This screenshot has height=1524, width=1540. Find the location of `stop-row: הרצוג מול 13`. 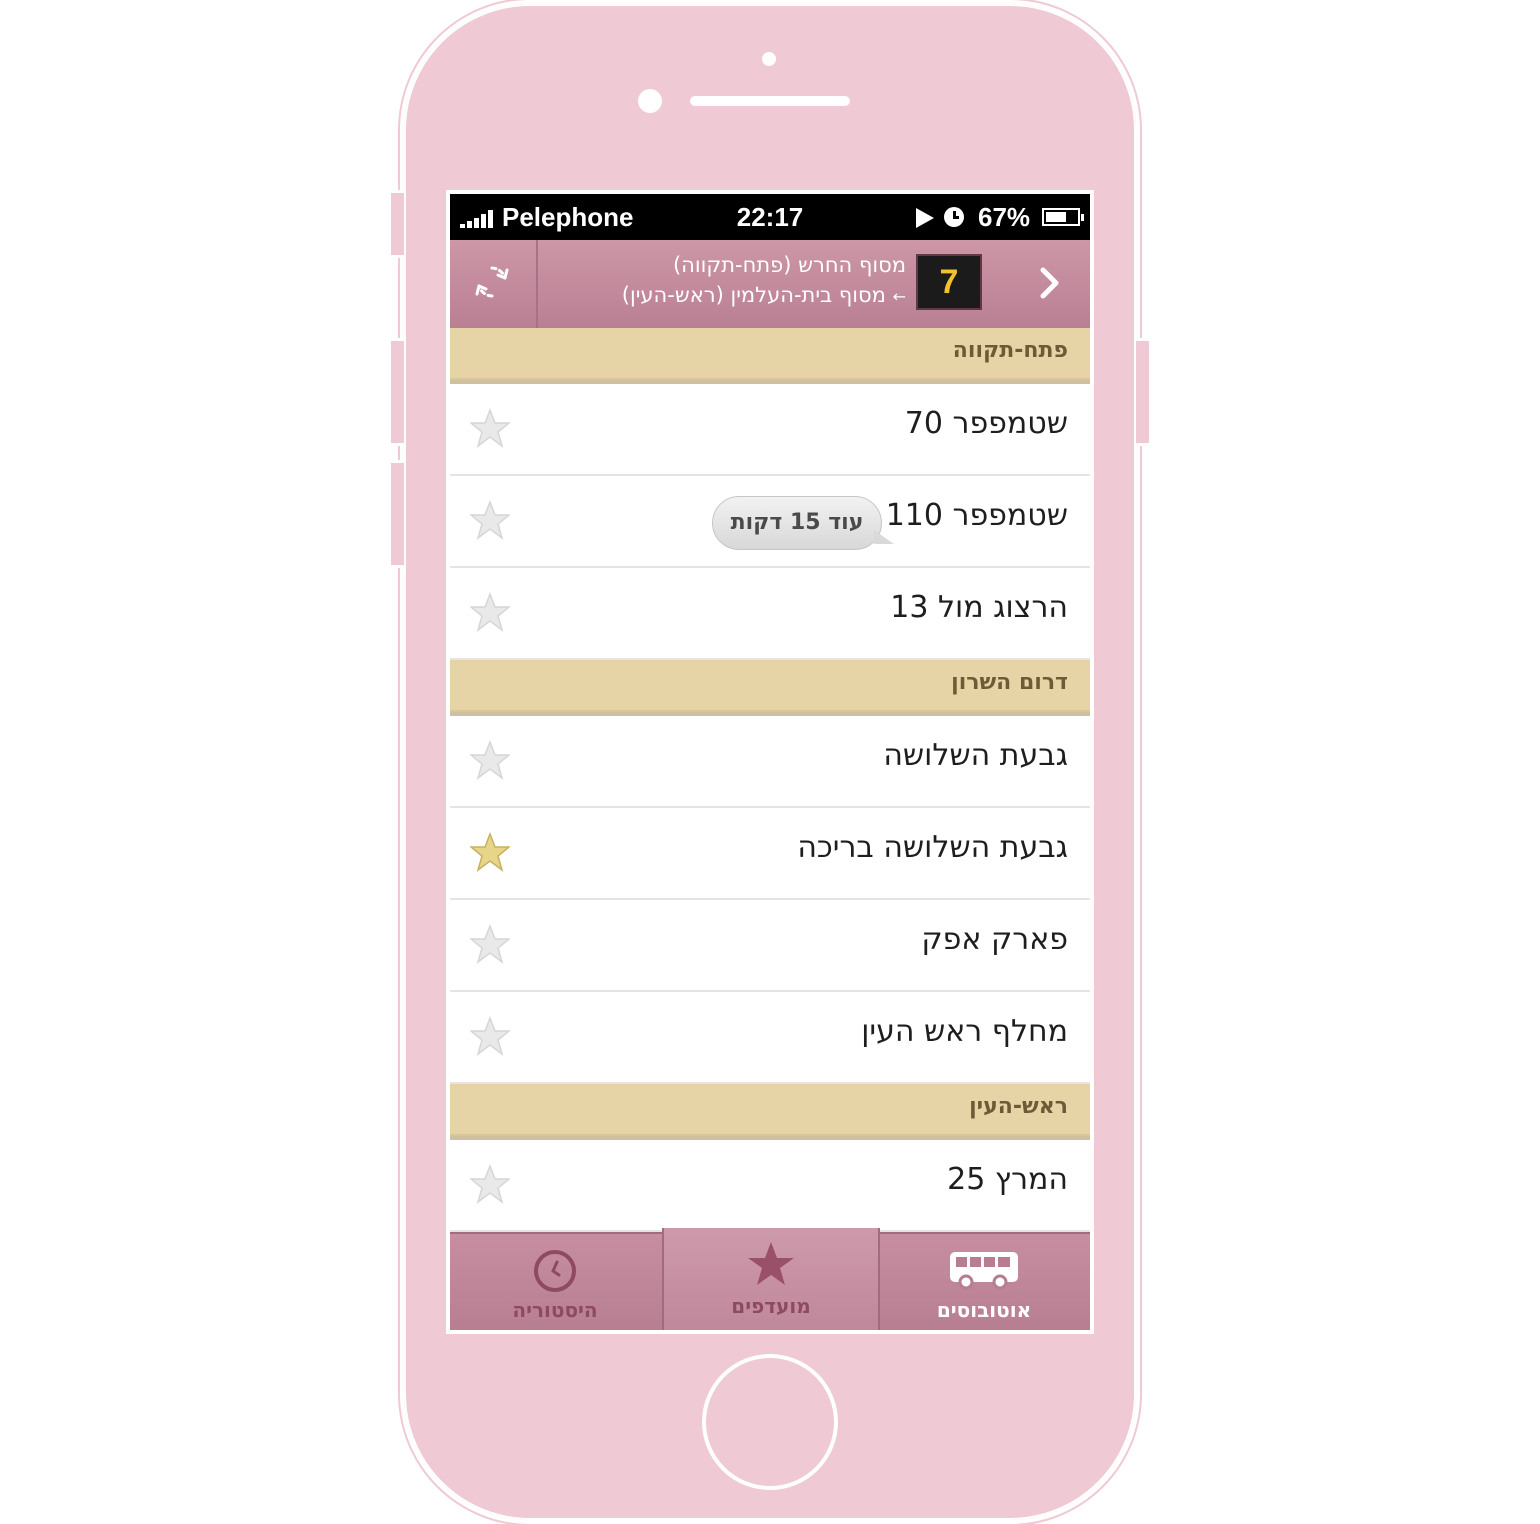

stop-row: הרצוג מול 13 is located at coordinates (770, 614).